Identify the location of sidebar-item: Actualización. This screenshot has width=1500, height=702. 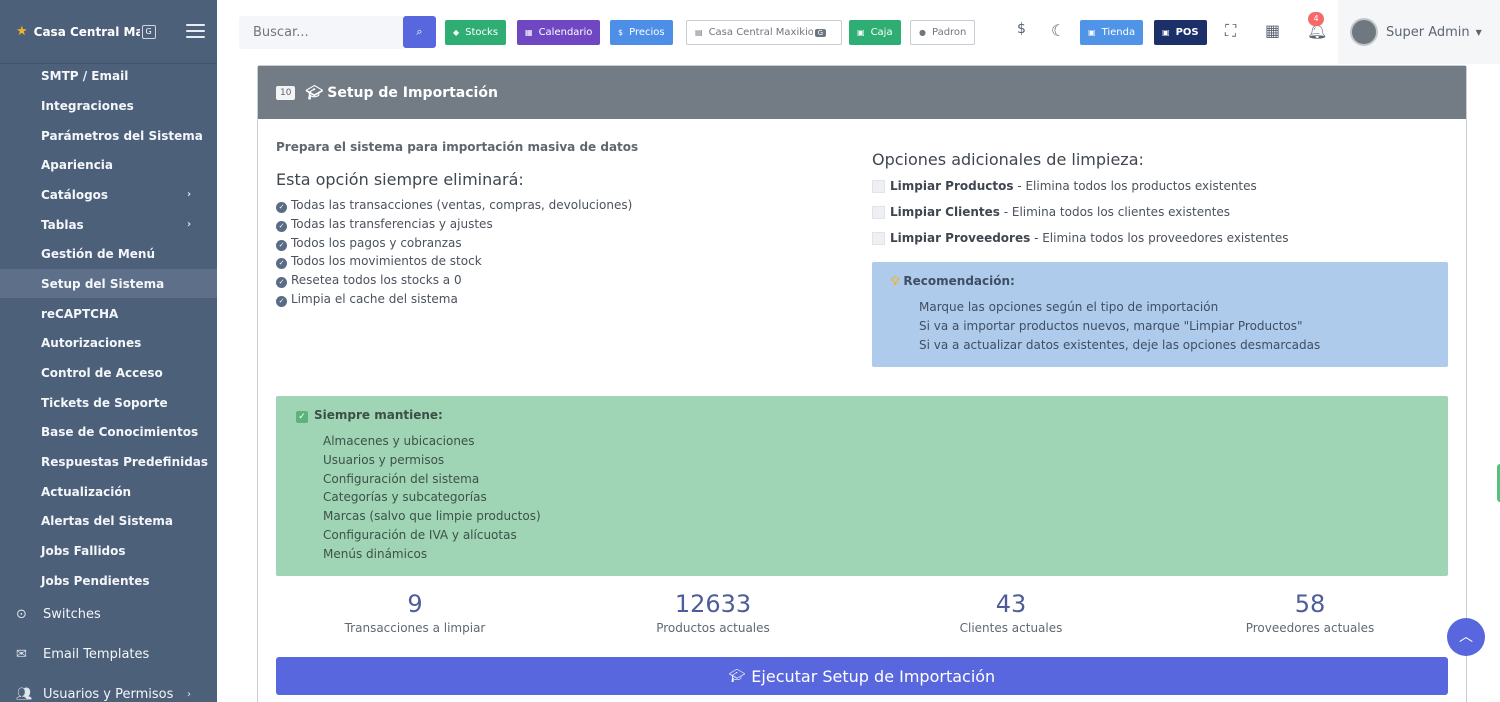
(108, 491).